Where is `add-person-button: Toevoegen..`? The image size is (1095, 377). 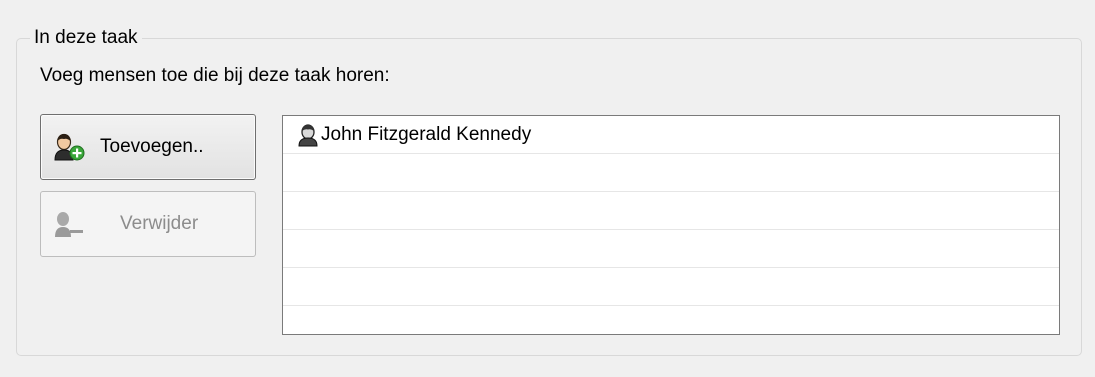
add-person-button: Toevoegen.. is located at coordinates (148, 147).